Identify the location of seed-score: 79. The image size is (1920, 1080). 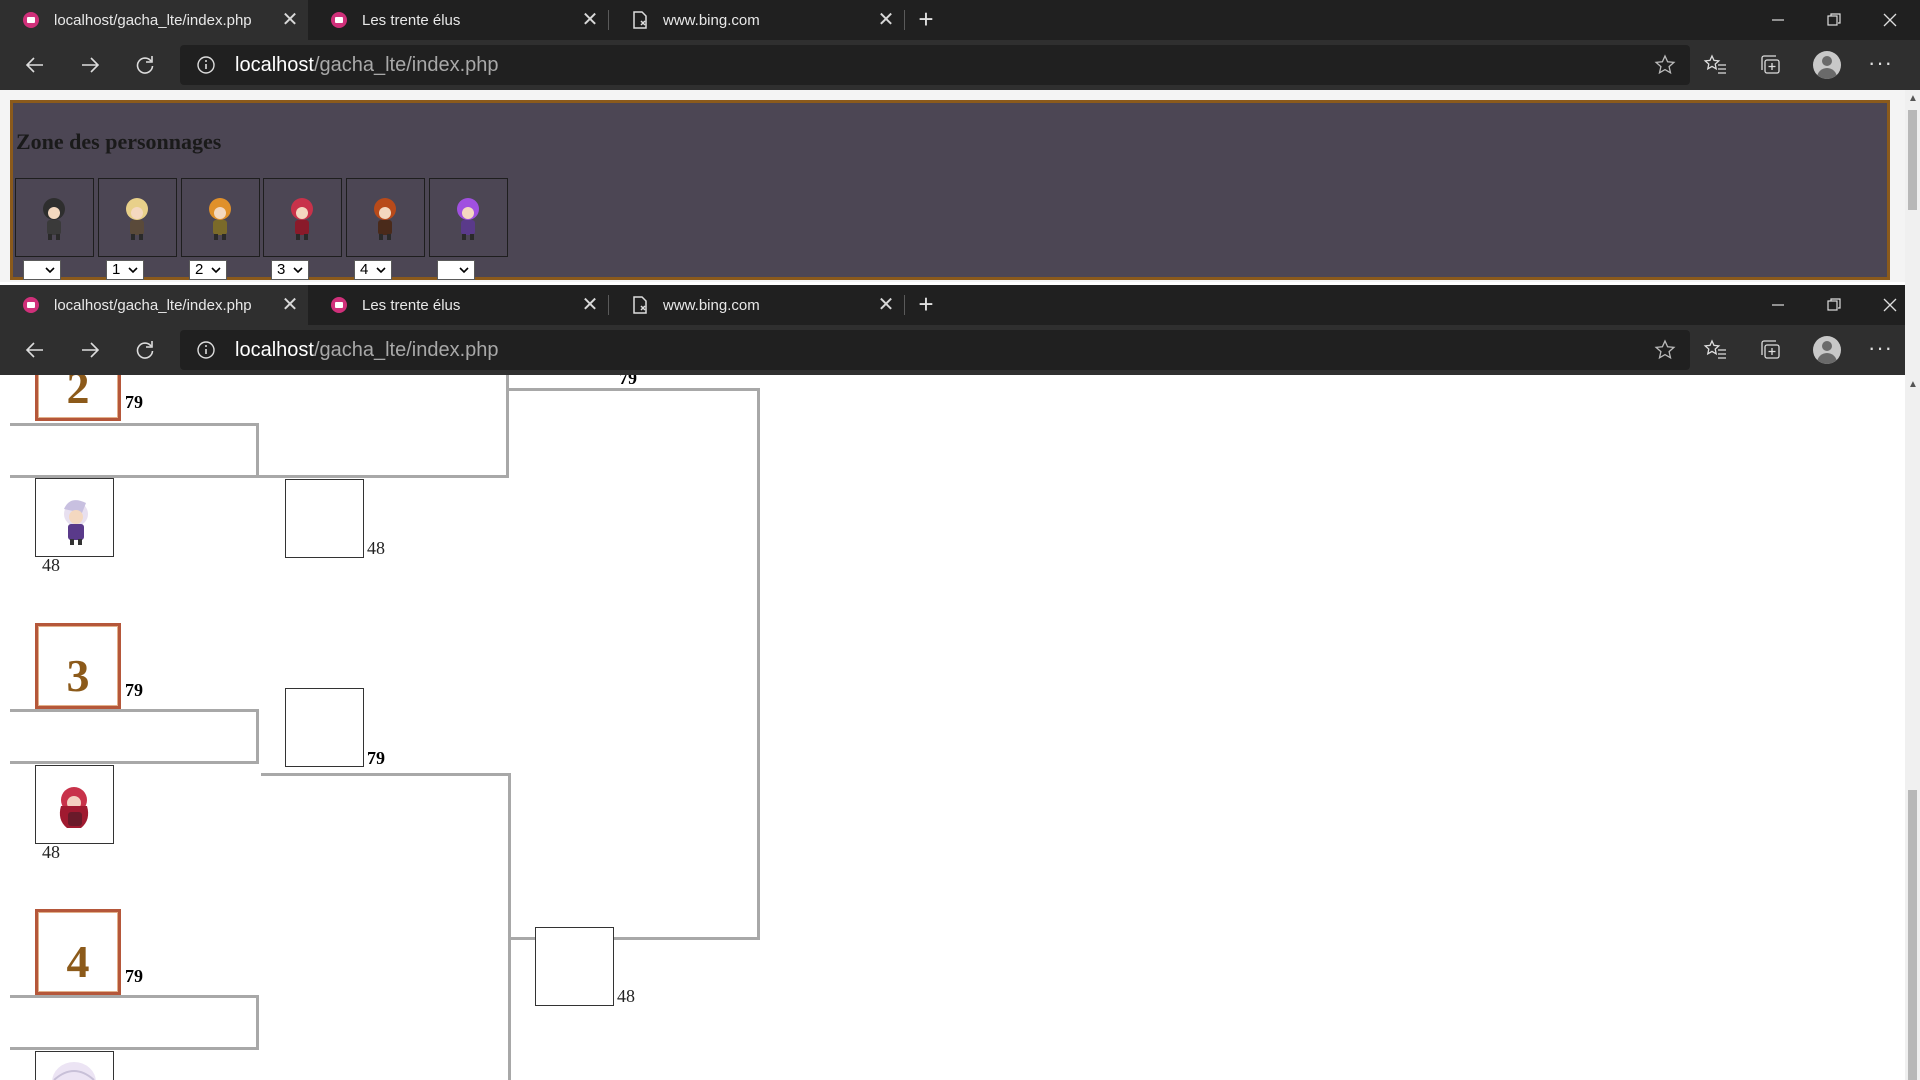
(134, 402).